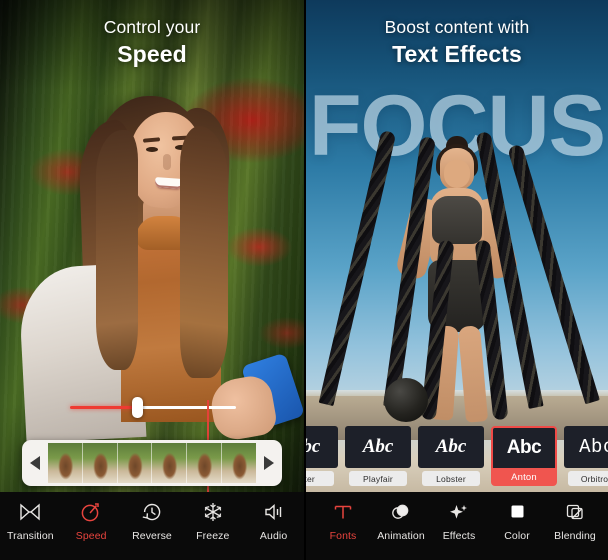  I want to click on tool-animation-label: Animation, so click(401, 536).